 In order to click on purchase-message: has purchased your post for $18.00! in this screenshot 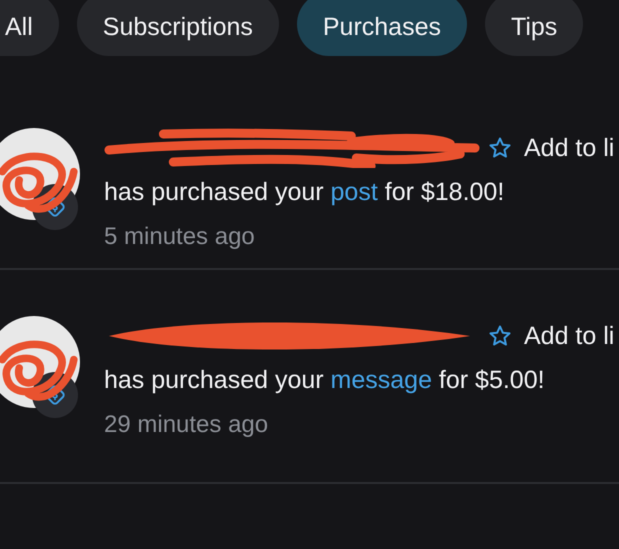, I will do `click(305, 192)`.